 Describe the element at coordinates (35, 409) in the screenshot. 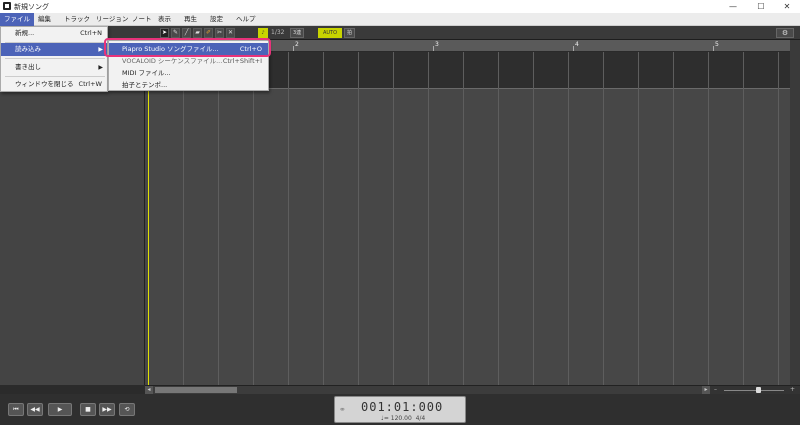

I see `rewind-icon: ◀◀` at that location.